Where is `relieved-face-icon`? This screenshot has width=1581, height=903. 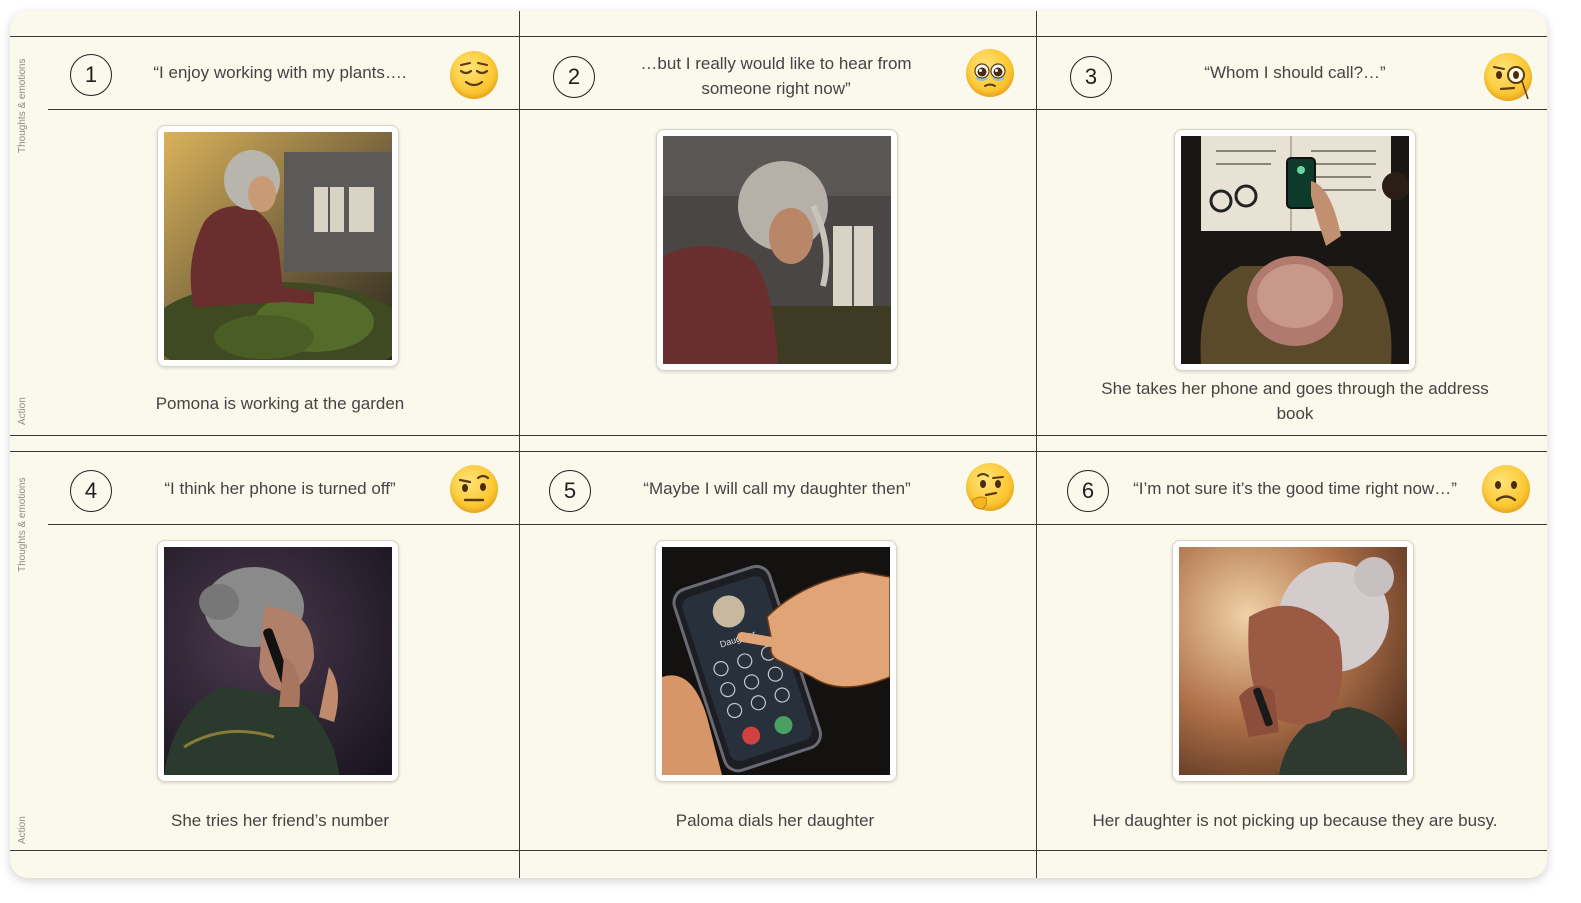
relieved-face-icon is located at coordinates (474, 75).